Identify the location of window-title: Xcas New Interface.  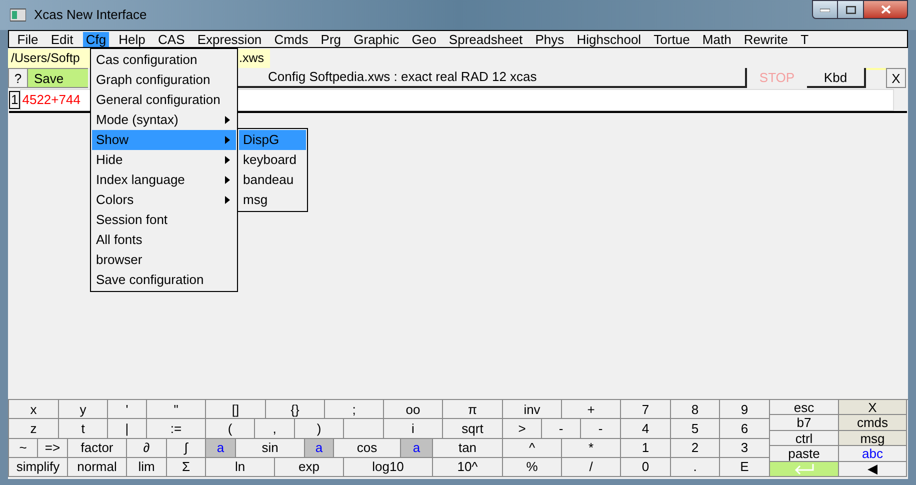
(90, 15).